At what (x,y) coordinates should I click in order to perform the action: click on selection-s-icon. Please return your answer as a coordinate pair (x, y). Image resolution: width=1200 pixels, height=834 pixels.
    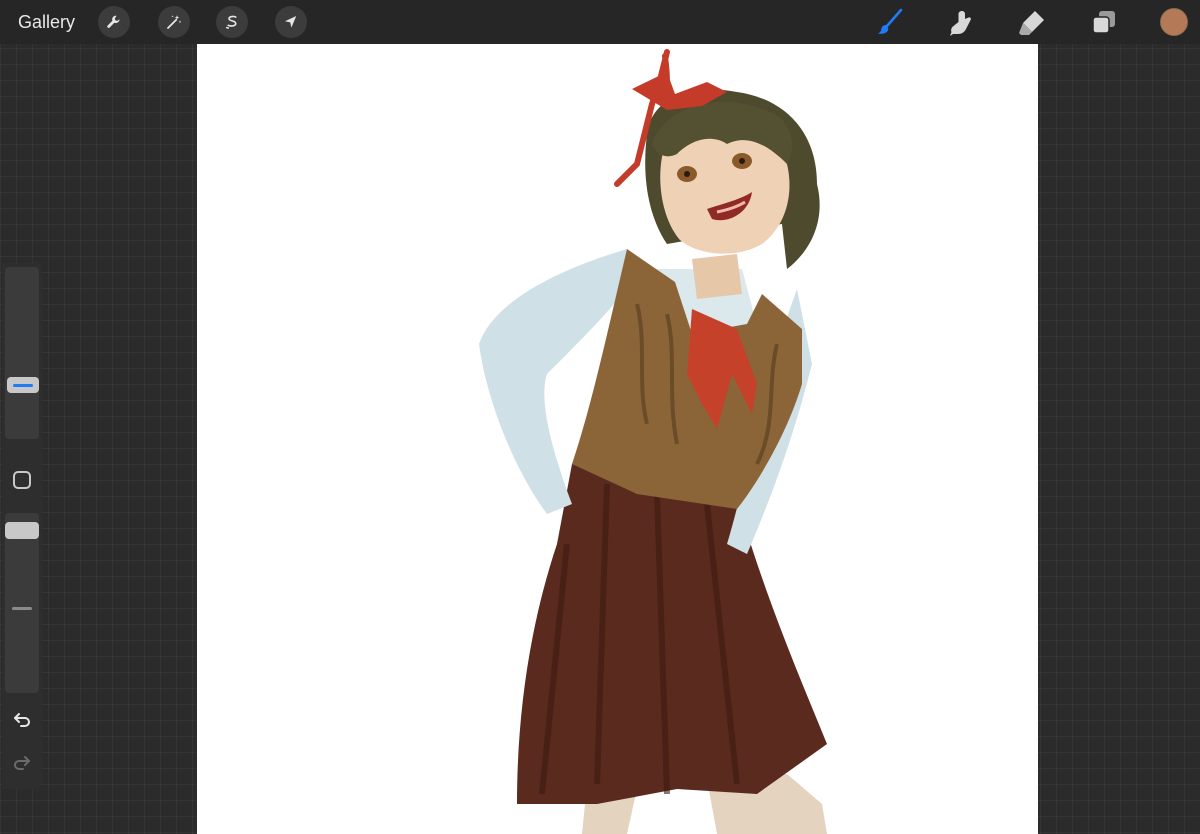
    Looking at the image, I should click on (232, 22).